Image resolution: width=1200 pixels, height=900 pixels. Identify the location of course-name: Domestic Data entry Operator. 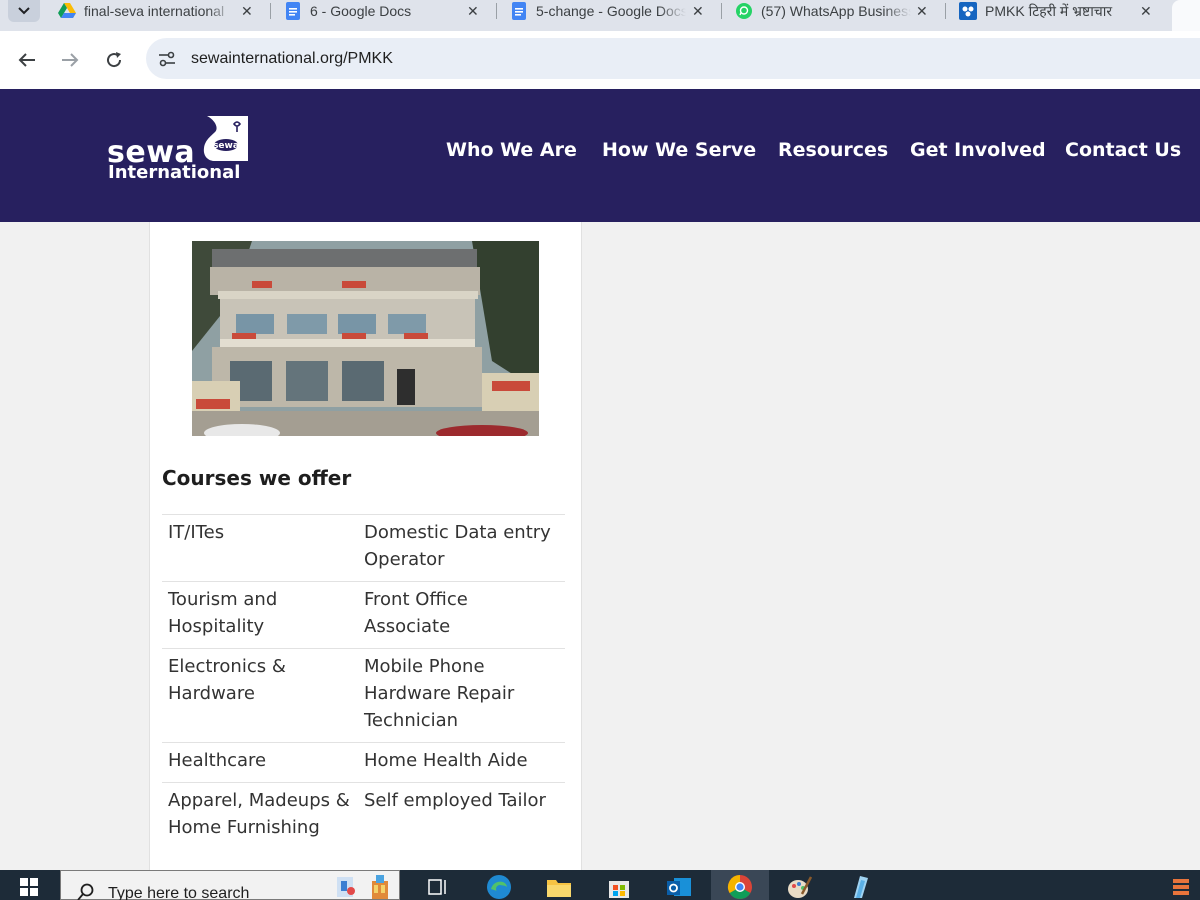
(461, 548).